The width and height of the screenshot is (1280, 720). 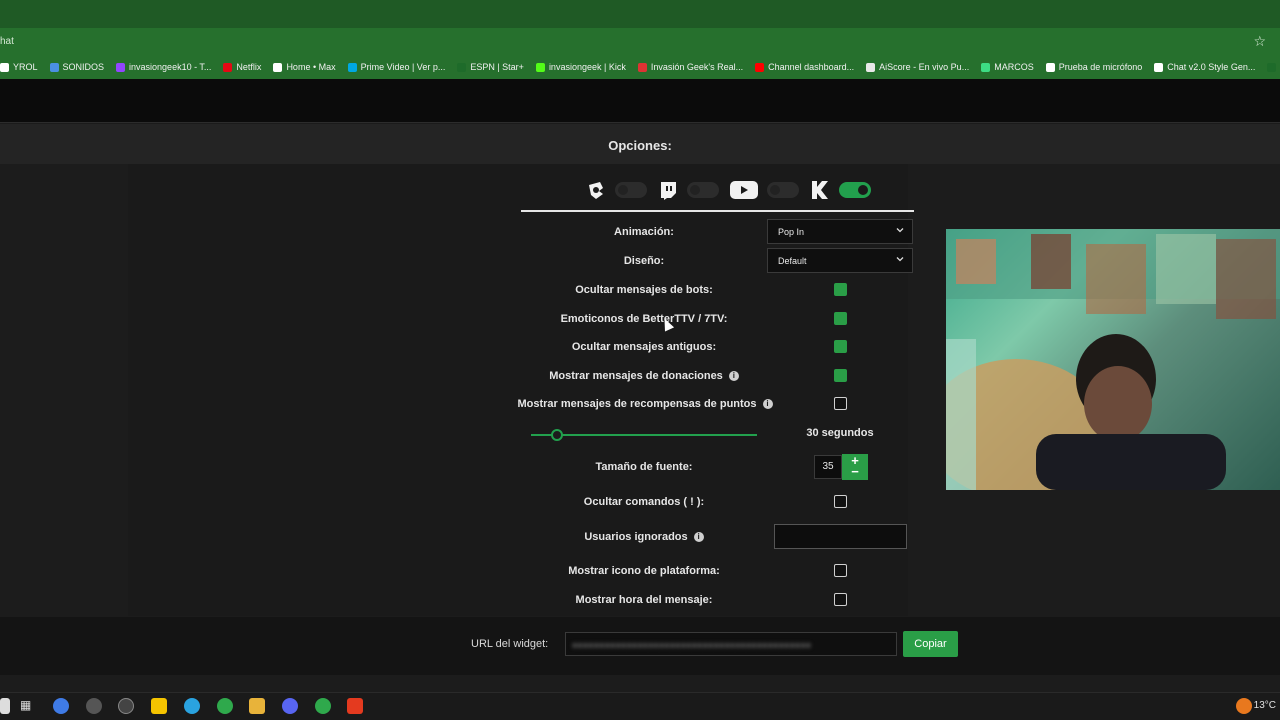 What do you see at coordinates (257, 706) in the screenshot?
I see `file-explorer-icon` at bounding box center [257, 706].